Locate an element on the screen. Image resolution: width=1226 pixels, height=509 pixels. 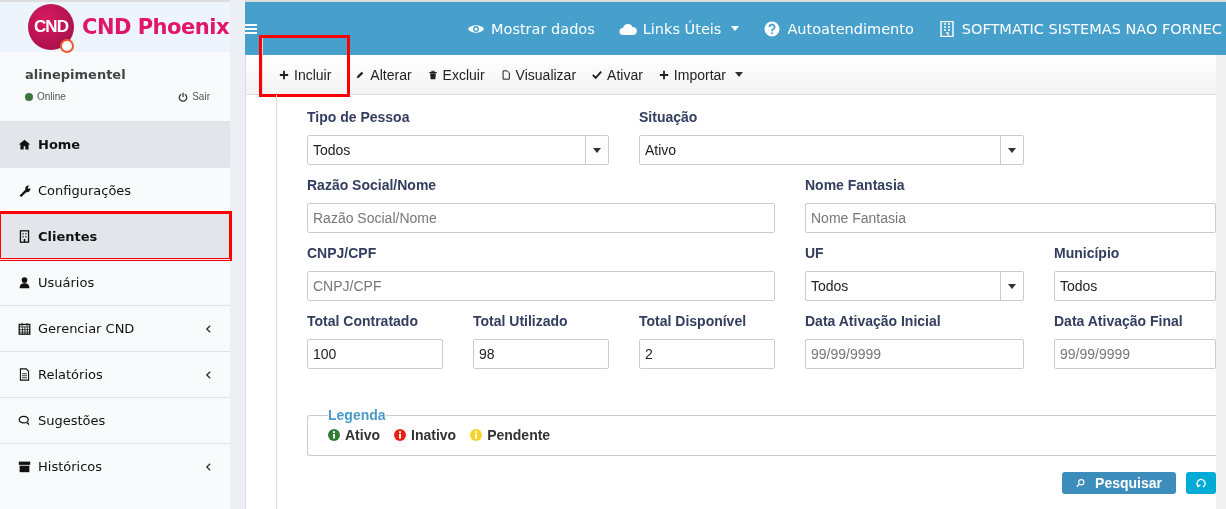
input-field: Razão Social/Nome is located at coordinates (541, 218).